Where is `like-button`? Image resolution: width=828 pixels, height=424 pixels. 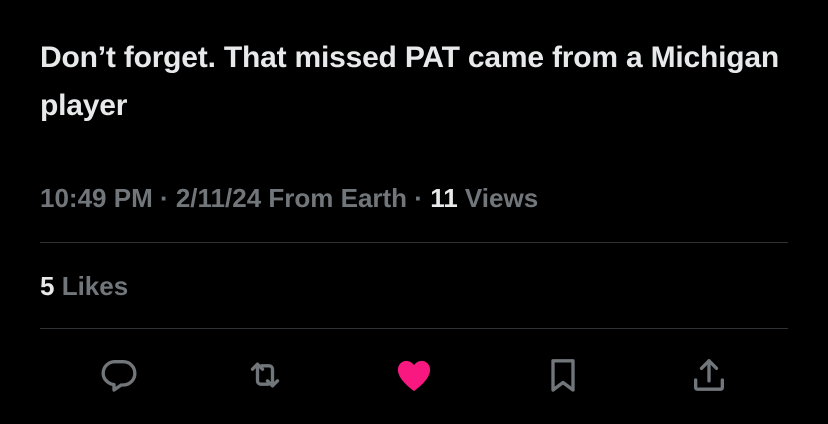
like-button is located at coordinates (414, 375).